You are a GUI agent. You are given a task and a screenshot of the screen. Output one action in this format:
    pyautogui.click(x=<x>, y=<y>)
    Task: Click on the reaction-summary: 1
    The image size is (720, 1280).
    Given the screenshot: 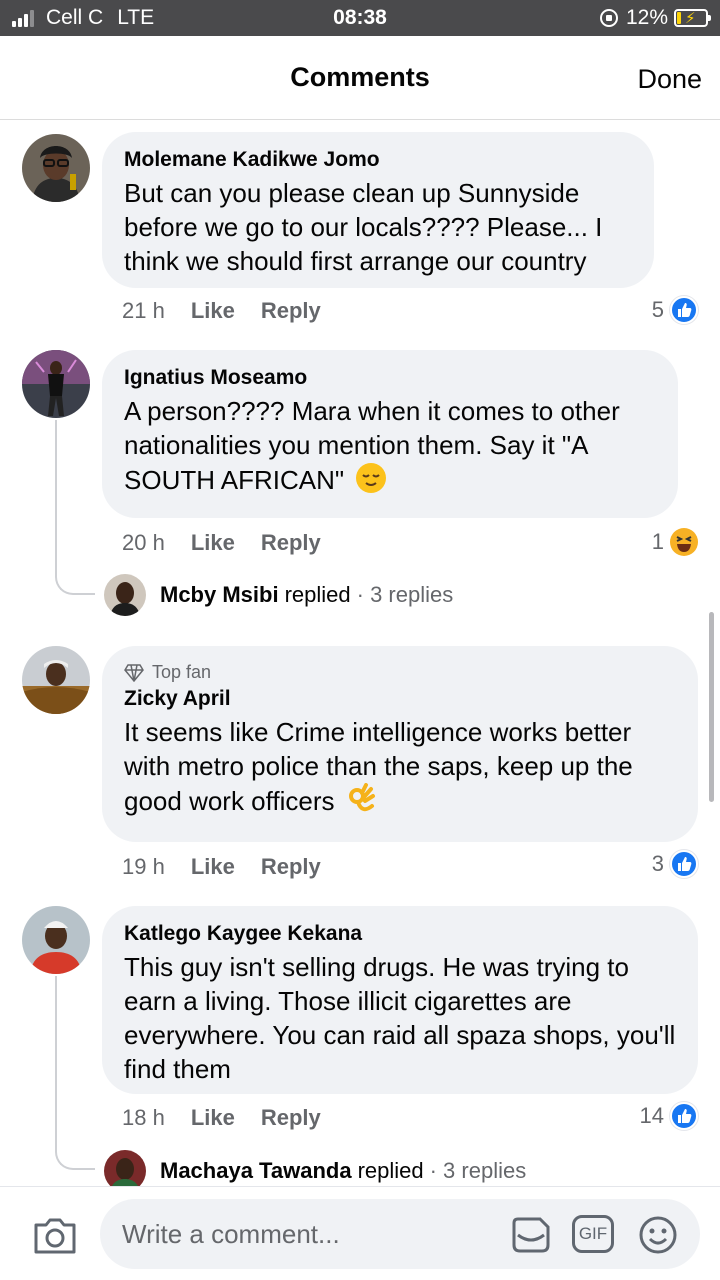 What is the action you would take?
    pyautogui.click(x=675, y=542)
    